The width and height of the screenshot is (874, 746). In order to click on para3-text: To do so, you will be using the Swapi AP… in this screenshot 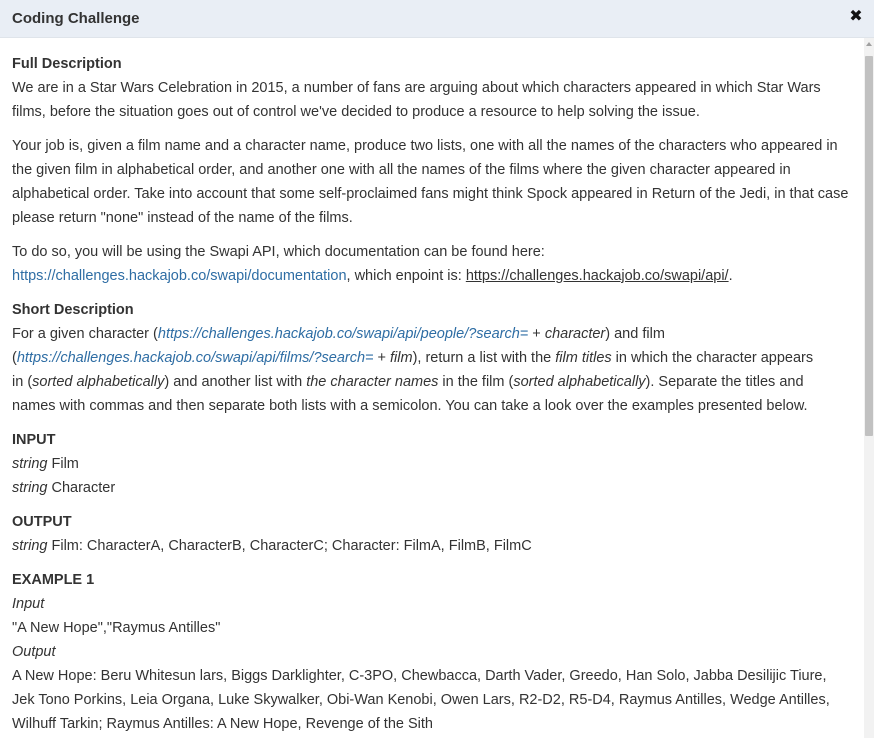, I will do `click(278, 252)`.